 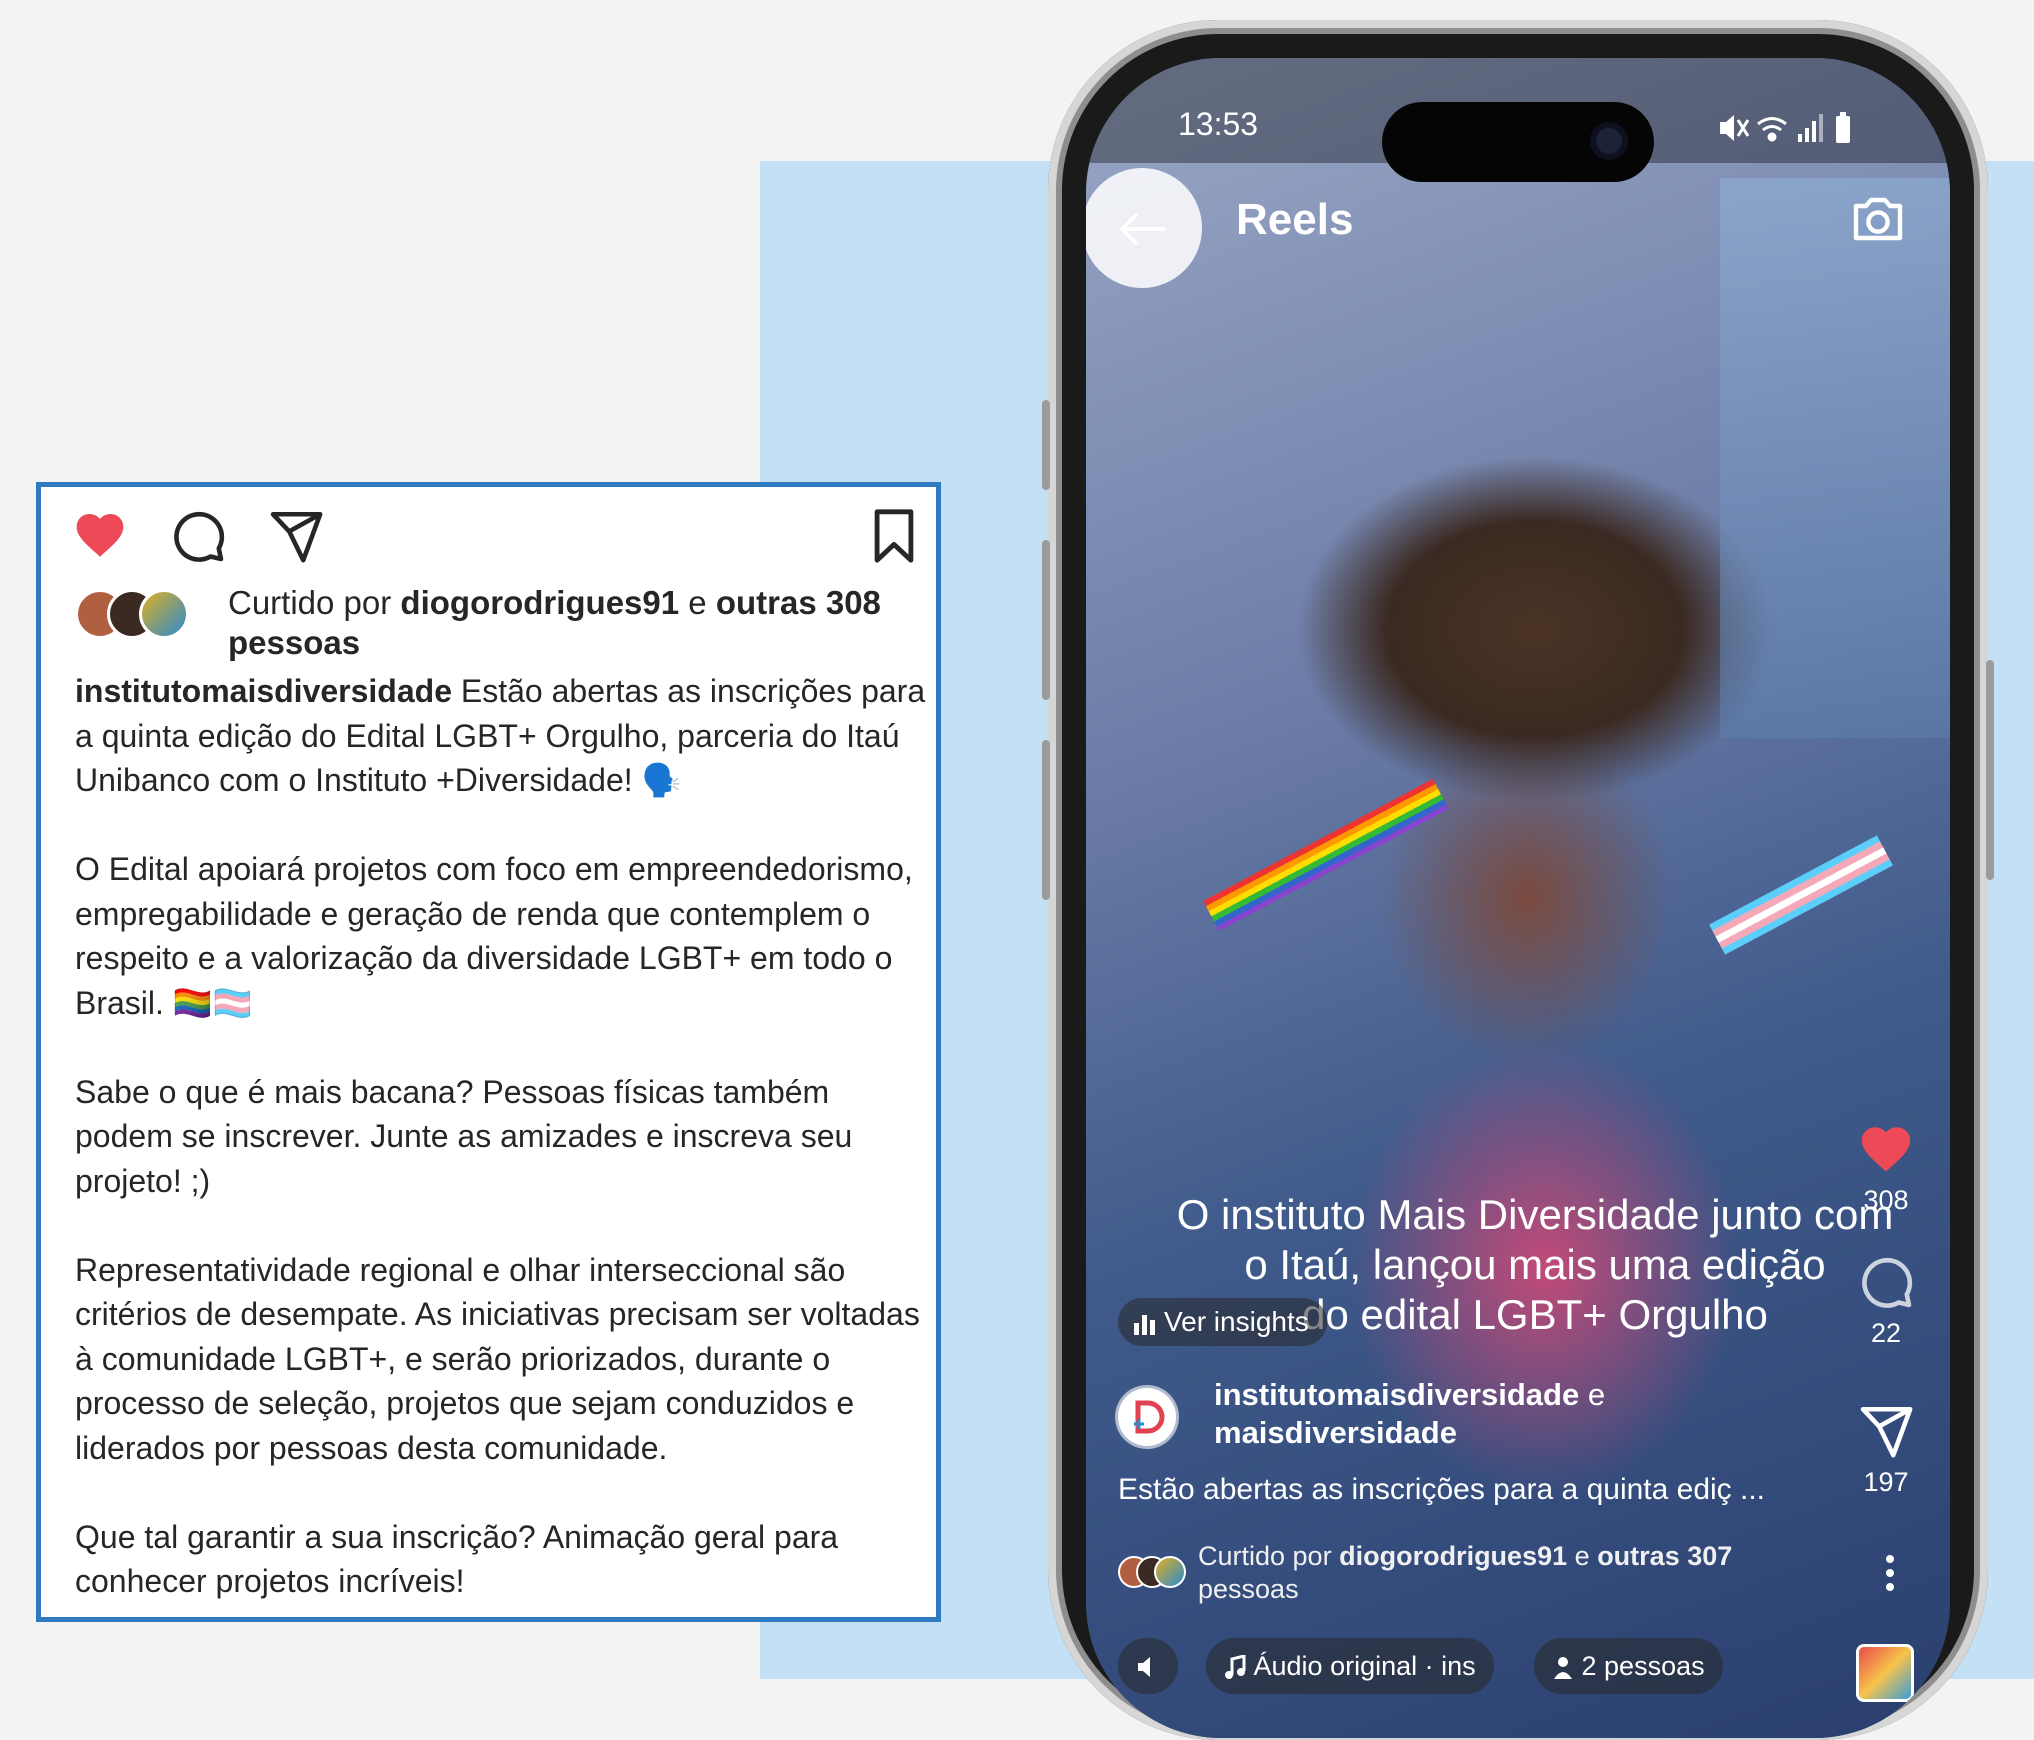 What do you see at coordinates (1810, 128) in the screenshot?
I see `signal-icon` at bounding box center [1810, 128].